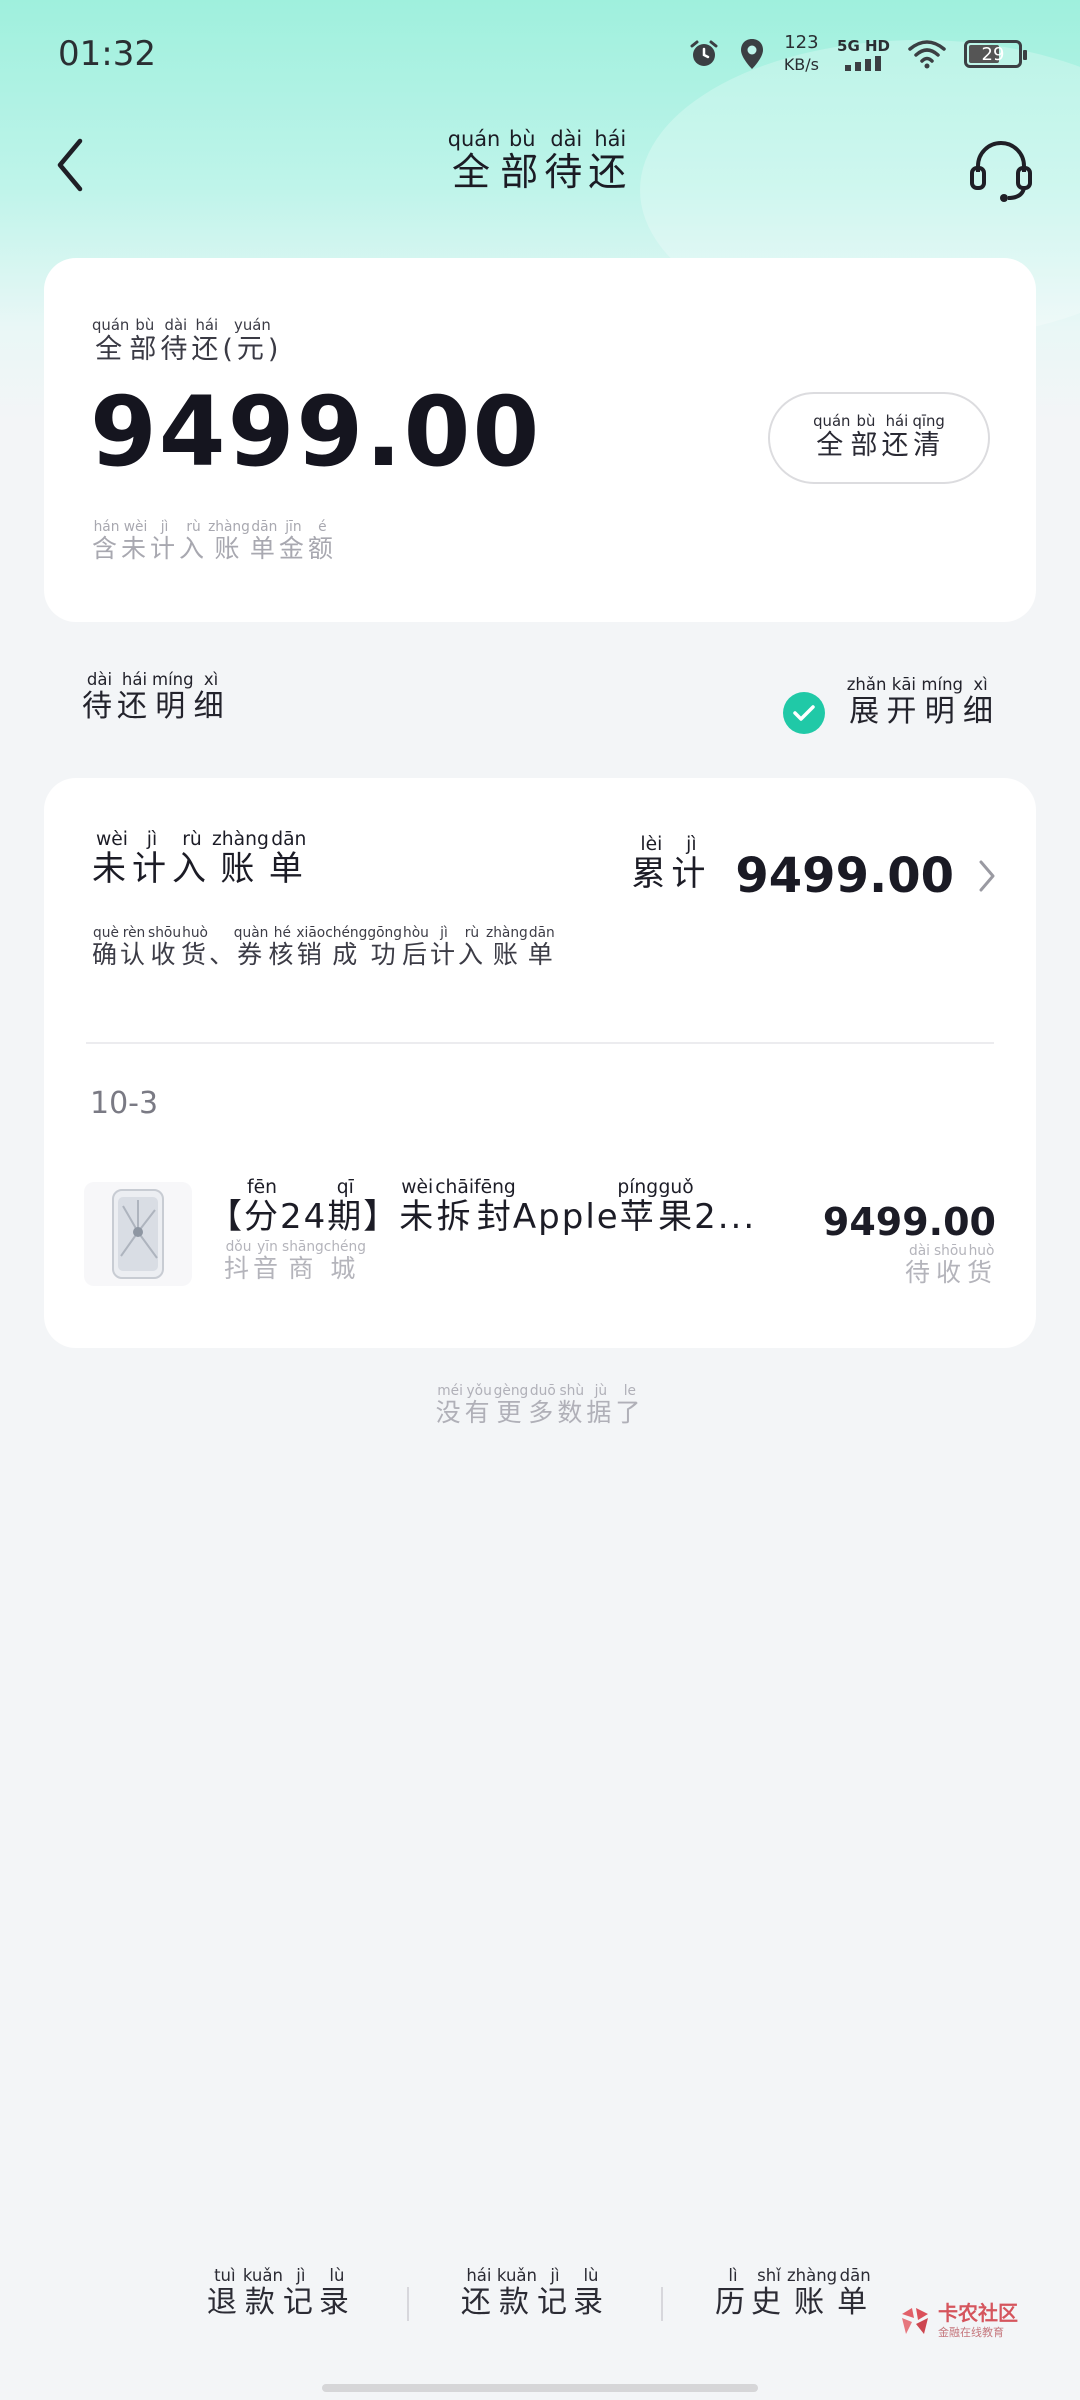 The height and width of the screenshot is (2400, 1080). Describe the element at coordinates (540, 1043) in the screenshot. I see `divider` at that location.